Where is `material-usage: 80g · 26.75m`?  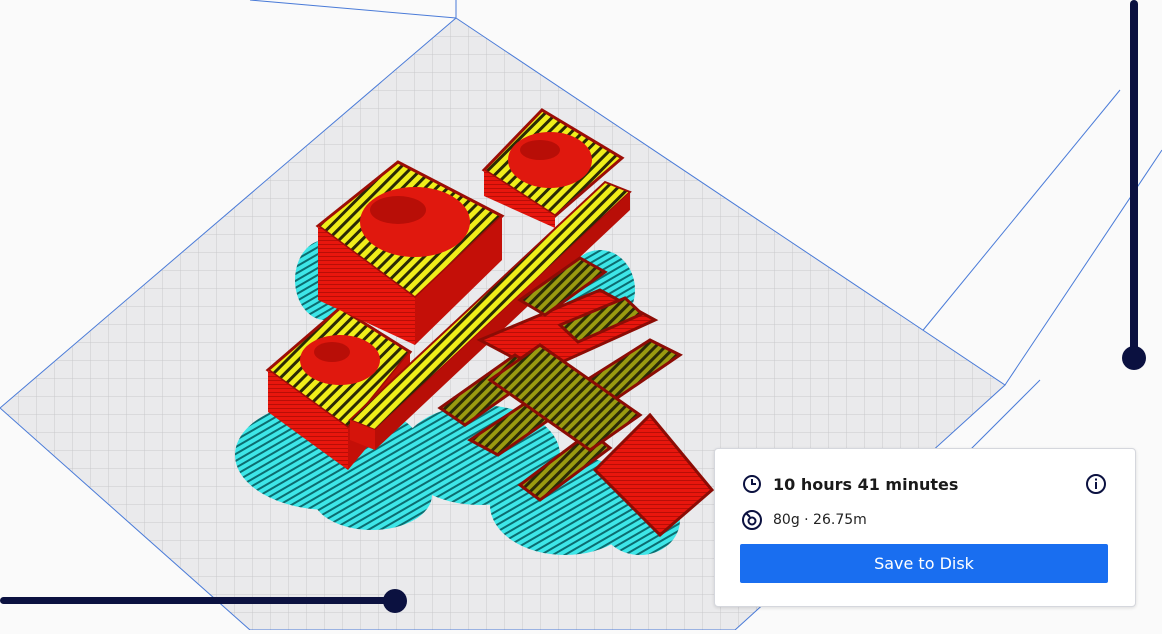 material-usage: 80g · 26.75m is located at coordinates (820, 520).